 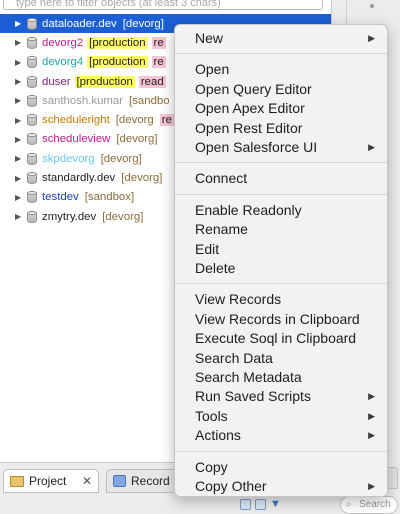 What do you see at coordinates (281, 358) in the screenshot?
I see `menu-item-search-data: Search Data` at bounding box center [281, 358].